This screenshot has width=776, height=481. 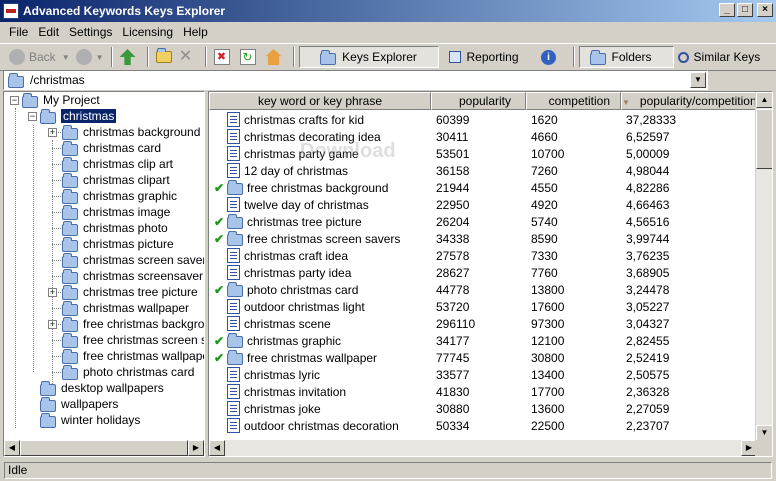 What do you see at coordinates (648, 340) in the screenshot?
I see `ratio-cell: 2,82455` at bounding box center [648, 340].